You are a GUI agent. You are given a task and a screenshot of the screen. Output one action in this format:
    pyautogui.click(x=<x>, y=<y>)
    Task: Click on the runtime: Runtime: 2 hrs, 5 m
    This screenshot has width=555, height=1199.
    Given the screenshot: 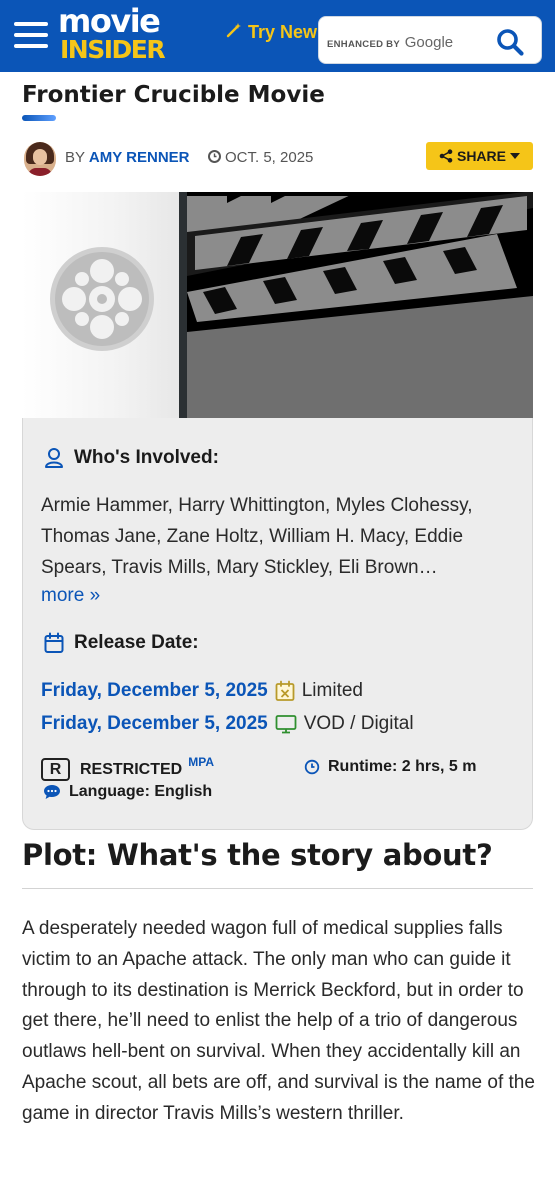 What is the action you would take?
    pyautogui.click(x=390, y=767)
    